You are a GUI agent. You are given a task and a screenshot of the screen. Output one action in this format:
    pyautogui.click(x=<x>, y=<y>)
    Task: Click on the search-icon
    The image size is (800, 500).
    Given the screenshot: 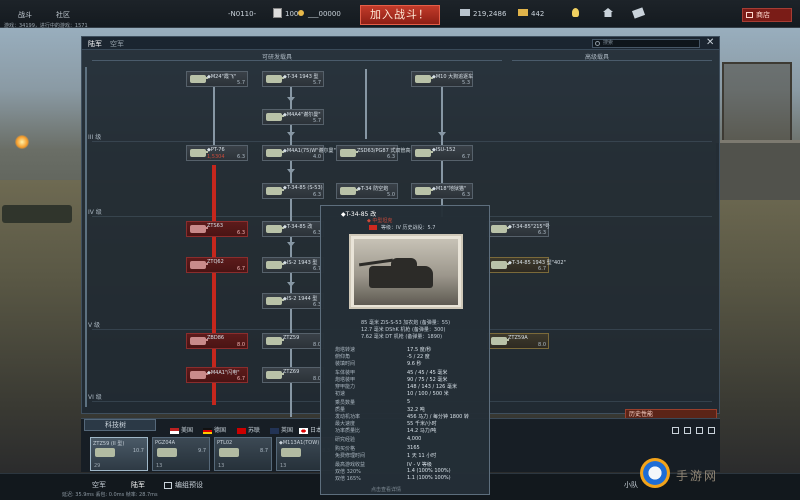 What is the action you would take?
    pyautogui.click(x=597, y=43)
    